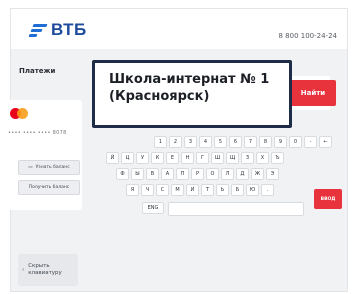  I want to click on section-title: Платежи, so click(37, 71).